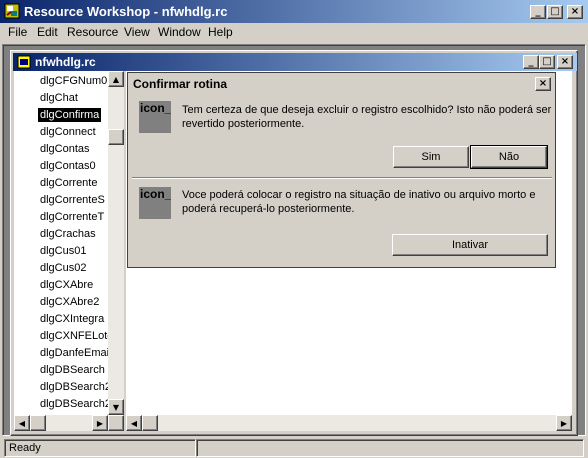  I want to click on status-bar: Ready, so click(294, 448).